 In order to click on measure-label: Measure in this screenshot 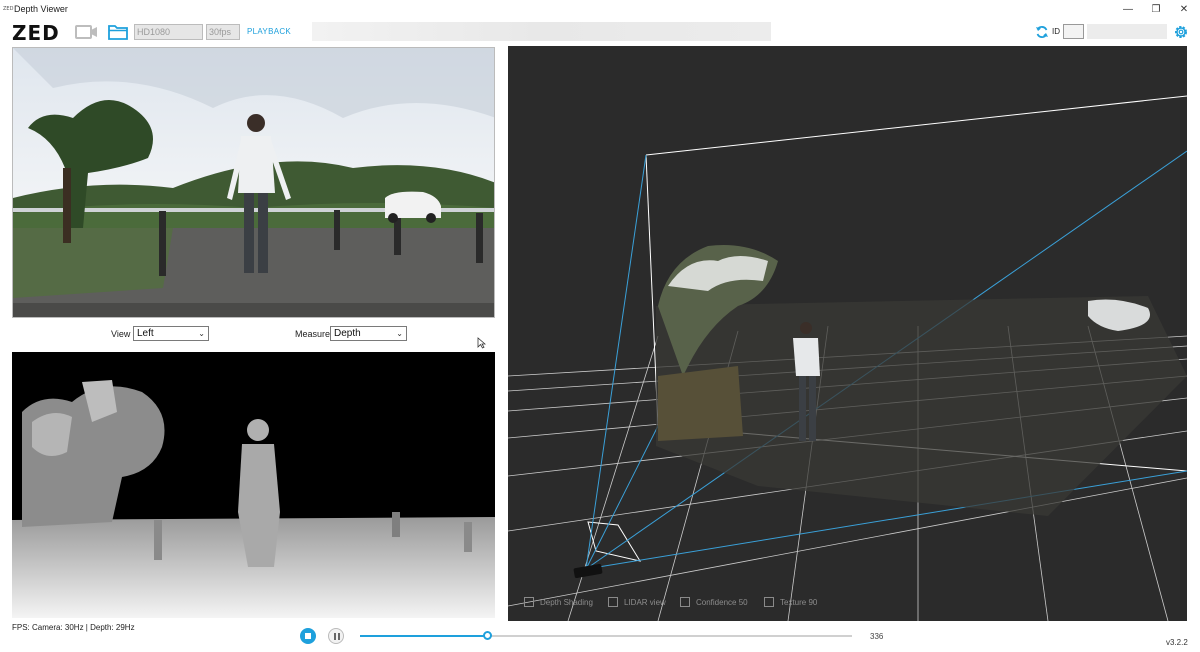, I will do `click(313, 334)`.